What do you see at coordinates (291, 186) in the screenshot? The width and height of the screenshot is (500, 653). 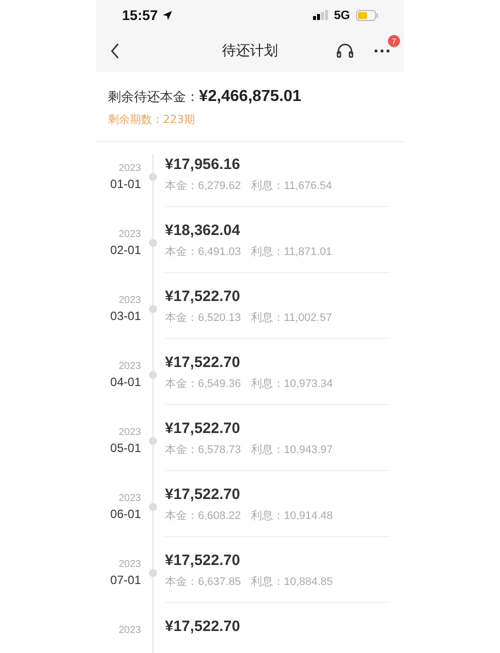 I see `interest-text: 利息：11,676.54` at bounding box center [291, 186].